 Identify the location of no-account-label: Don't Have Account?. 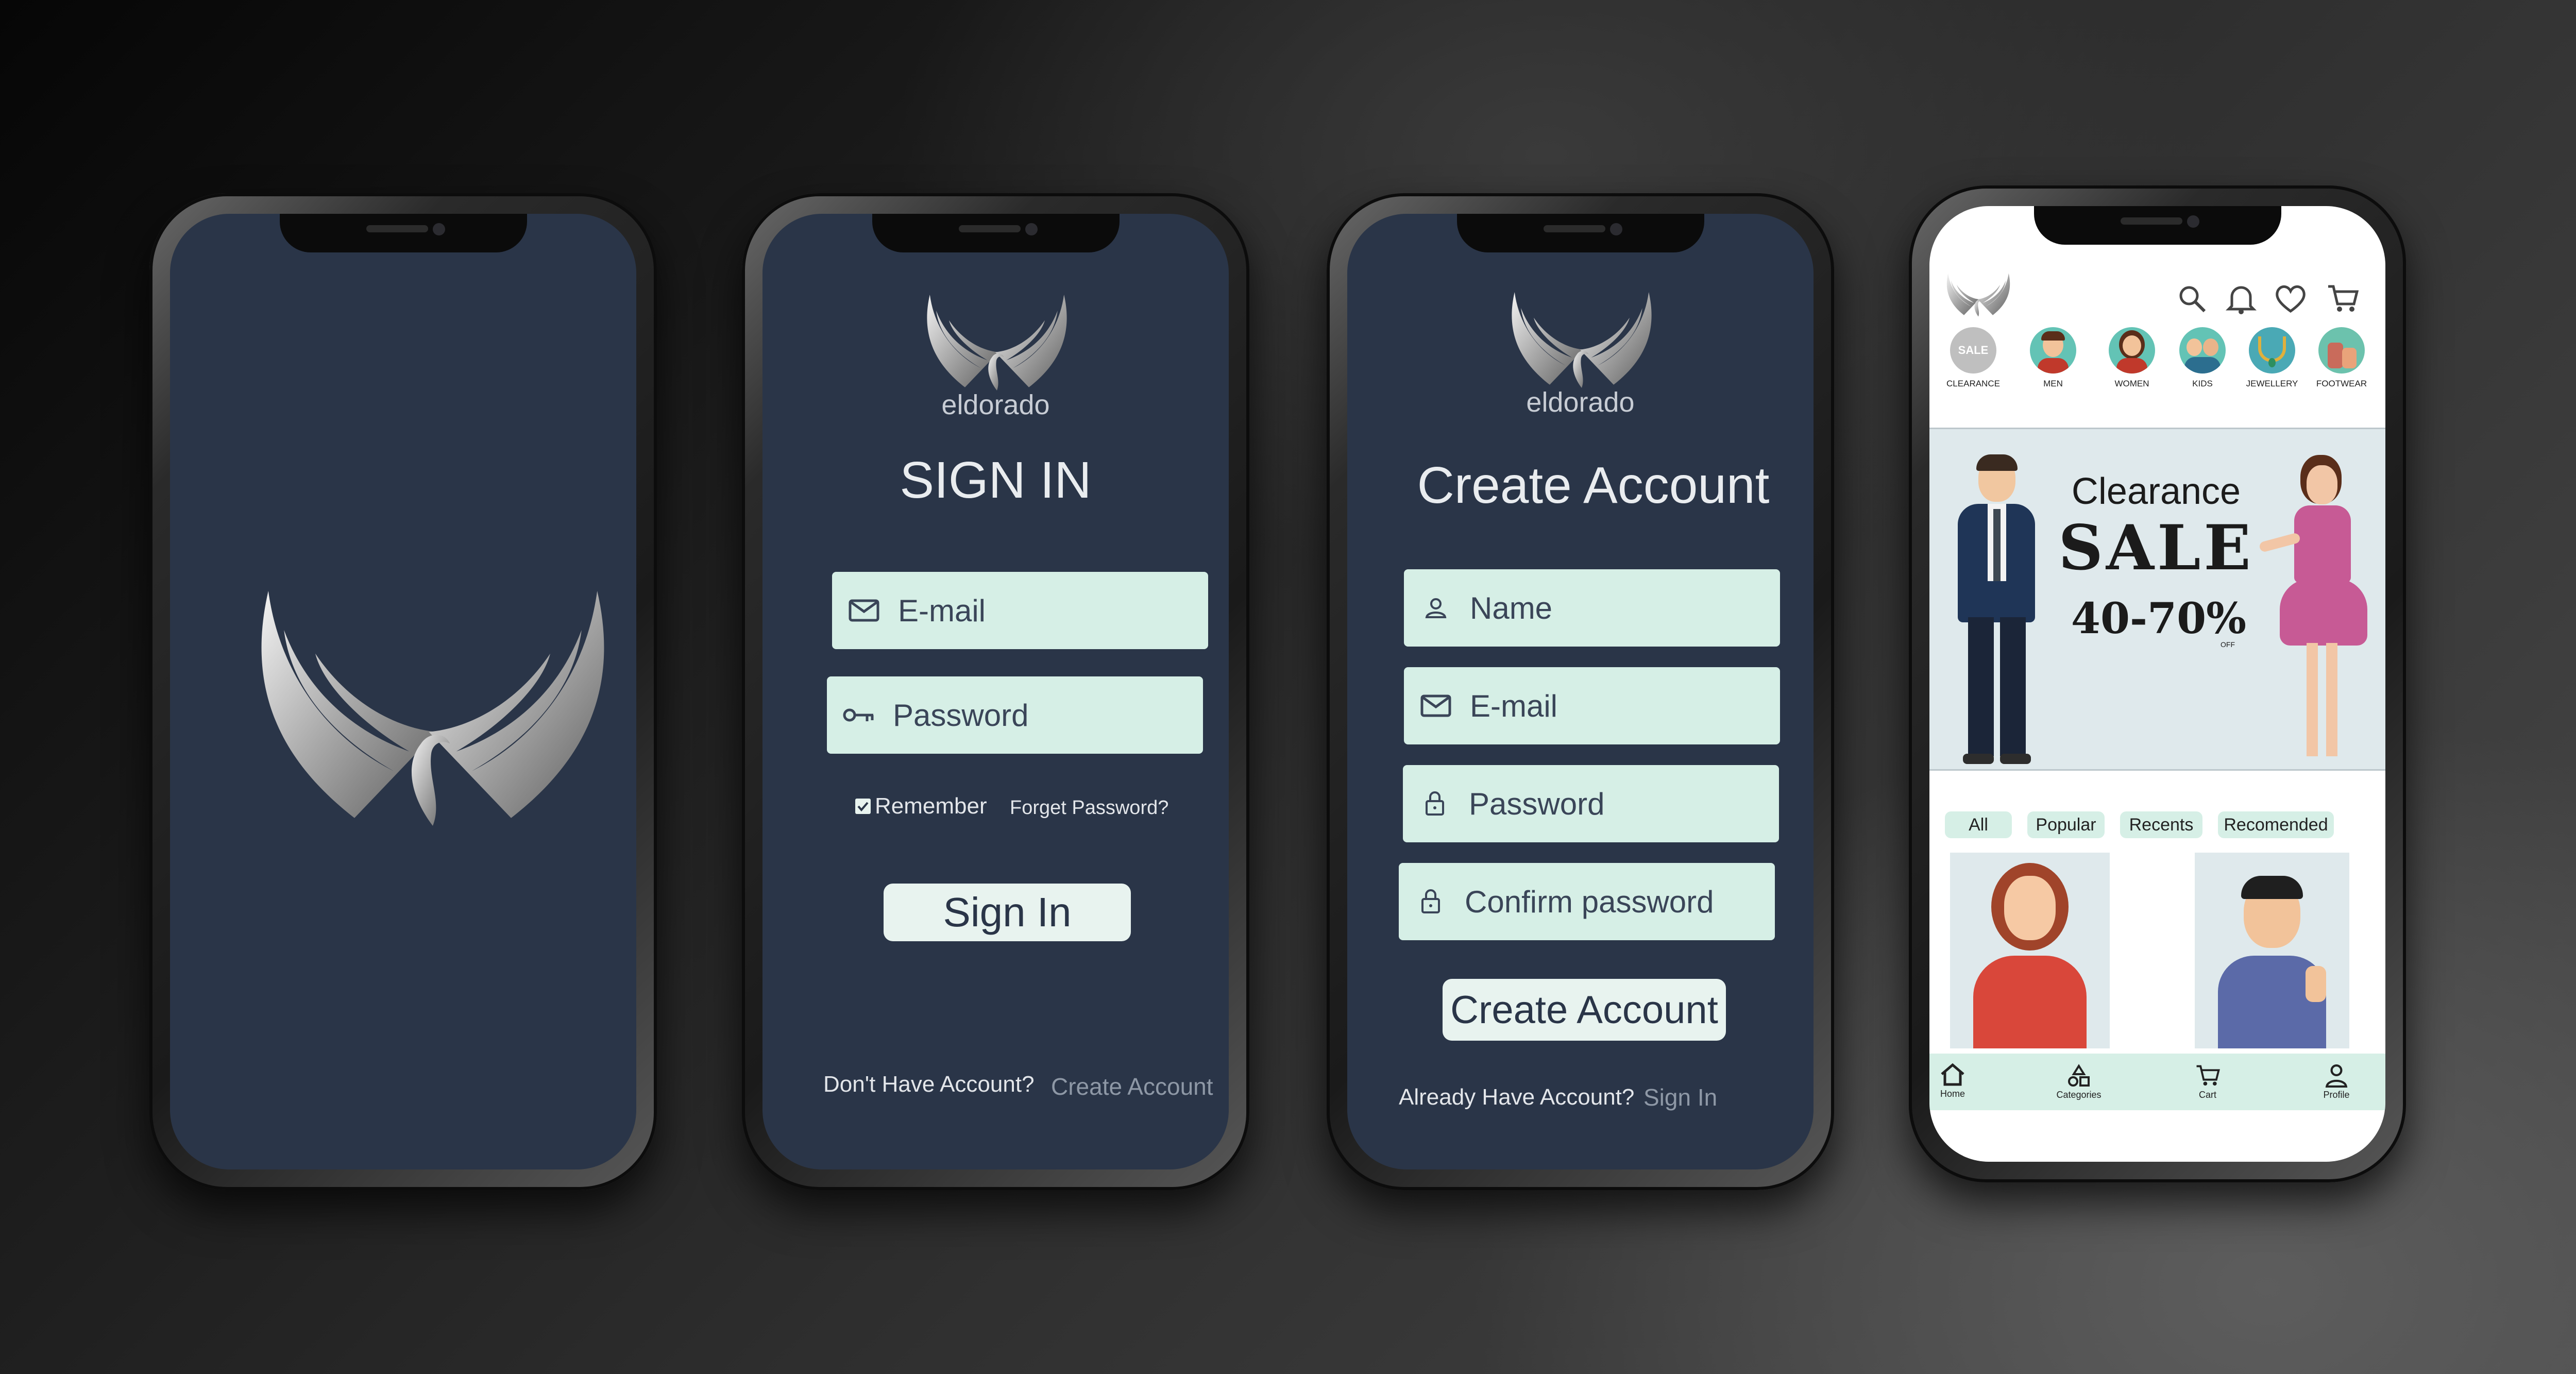
(929, 1084).